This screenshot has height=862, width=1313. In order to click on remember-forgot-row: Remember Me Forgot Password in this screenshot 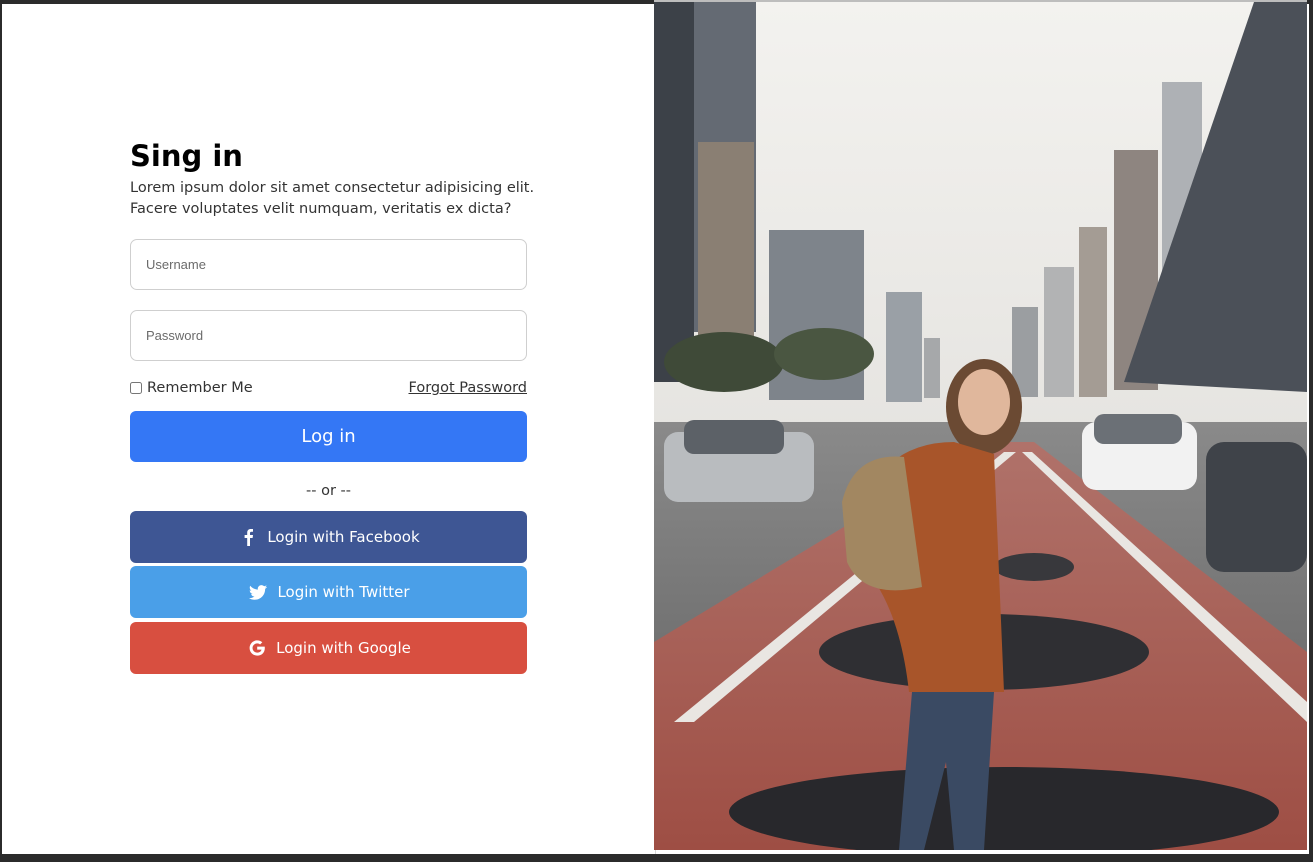, I will do `click(328, 388)`.